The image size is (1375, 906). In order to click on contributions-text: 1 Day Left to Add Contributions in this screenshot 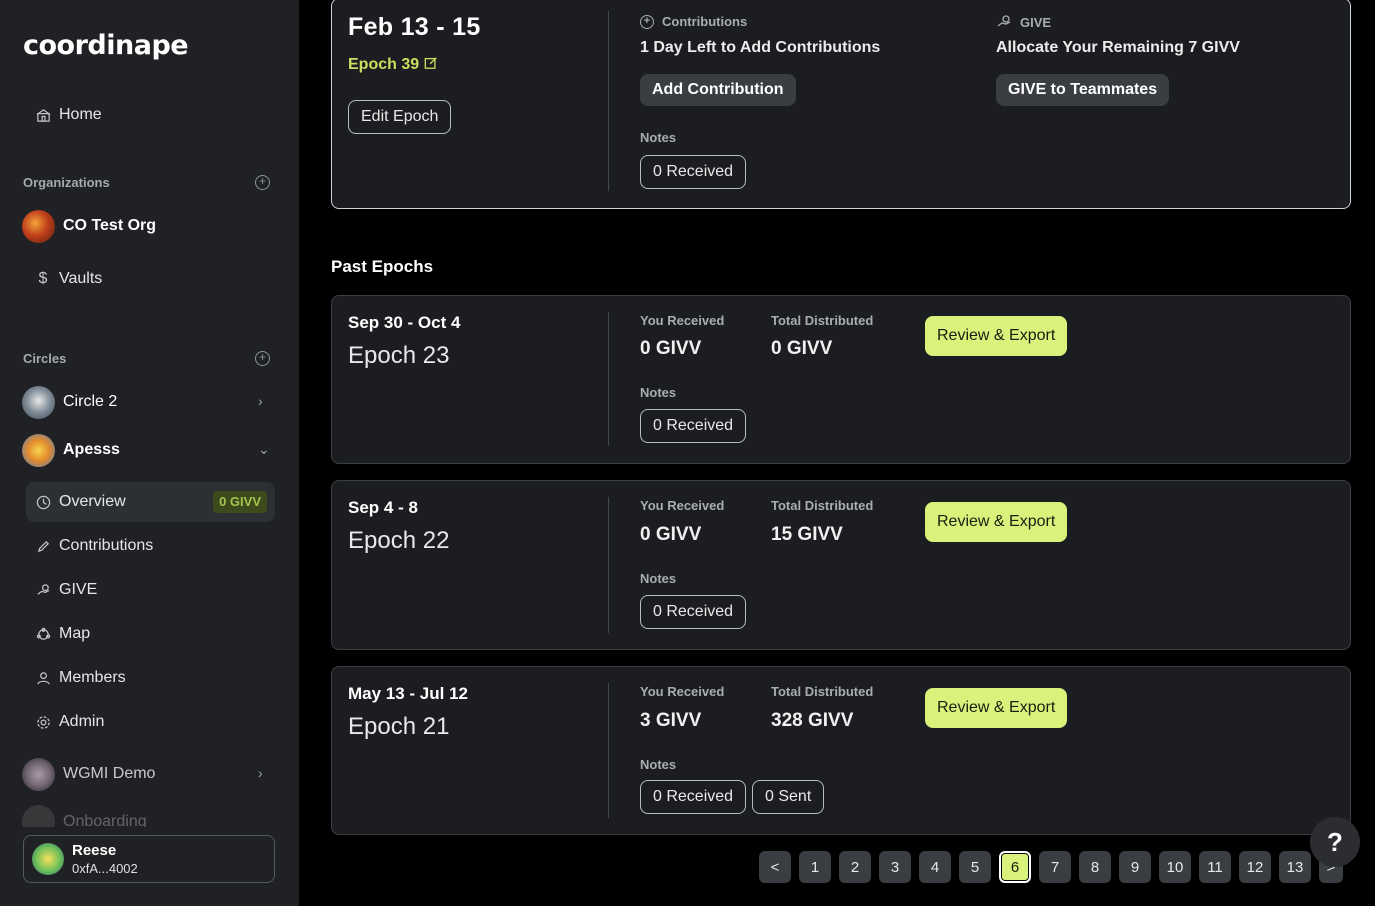, I will do `click(760, 47)`.